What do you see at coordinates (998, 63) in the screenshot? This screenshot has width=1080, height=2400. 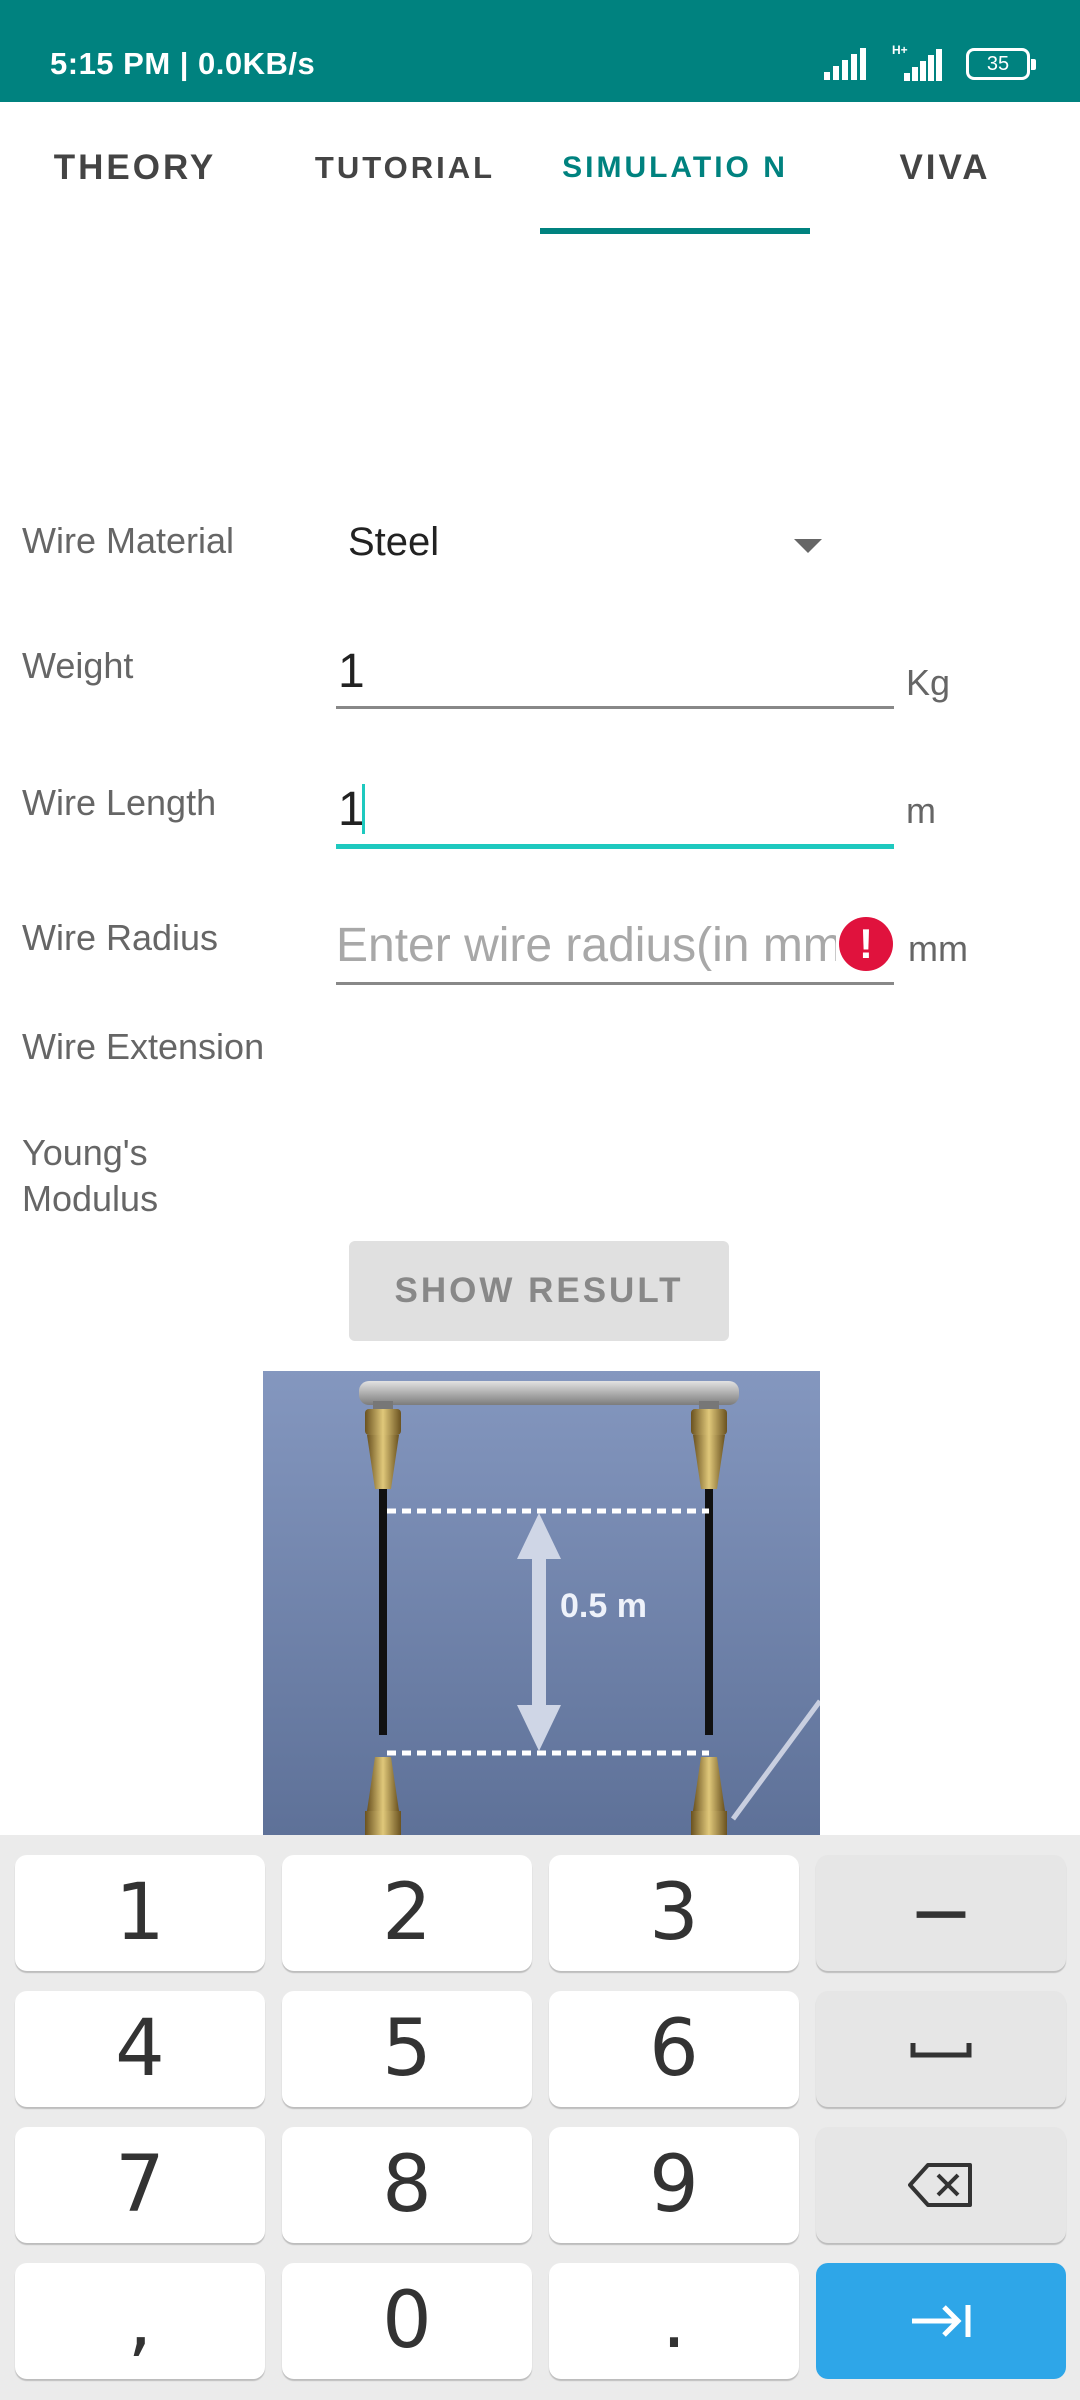 I see `battery-level: 35` at bounding box center [998, 63].